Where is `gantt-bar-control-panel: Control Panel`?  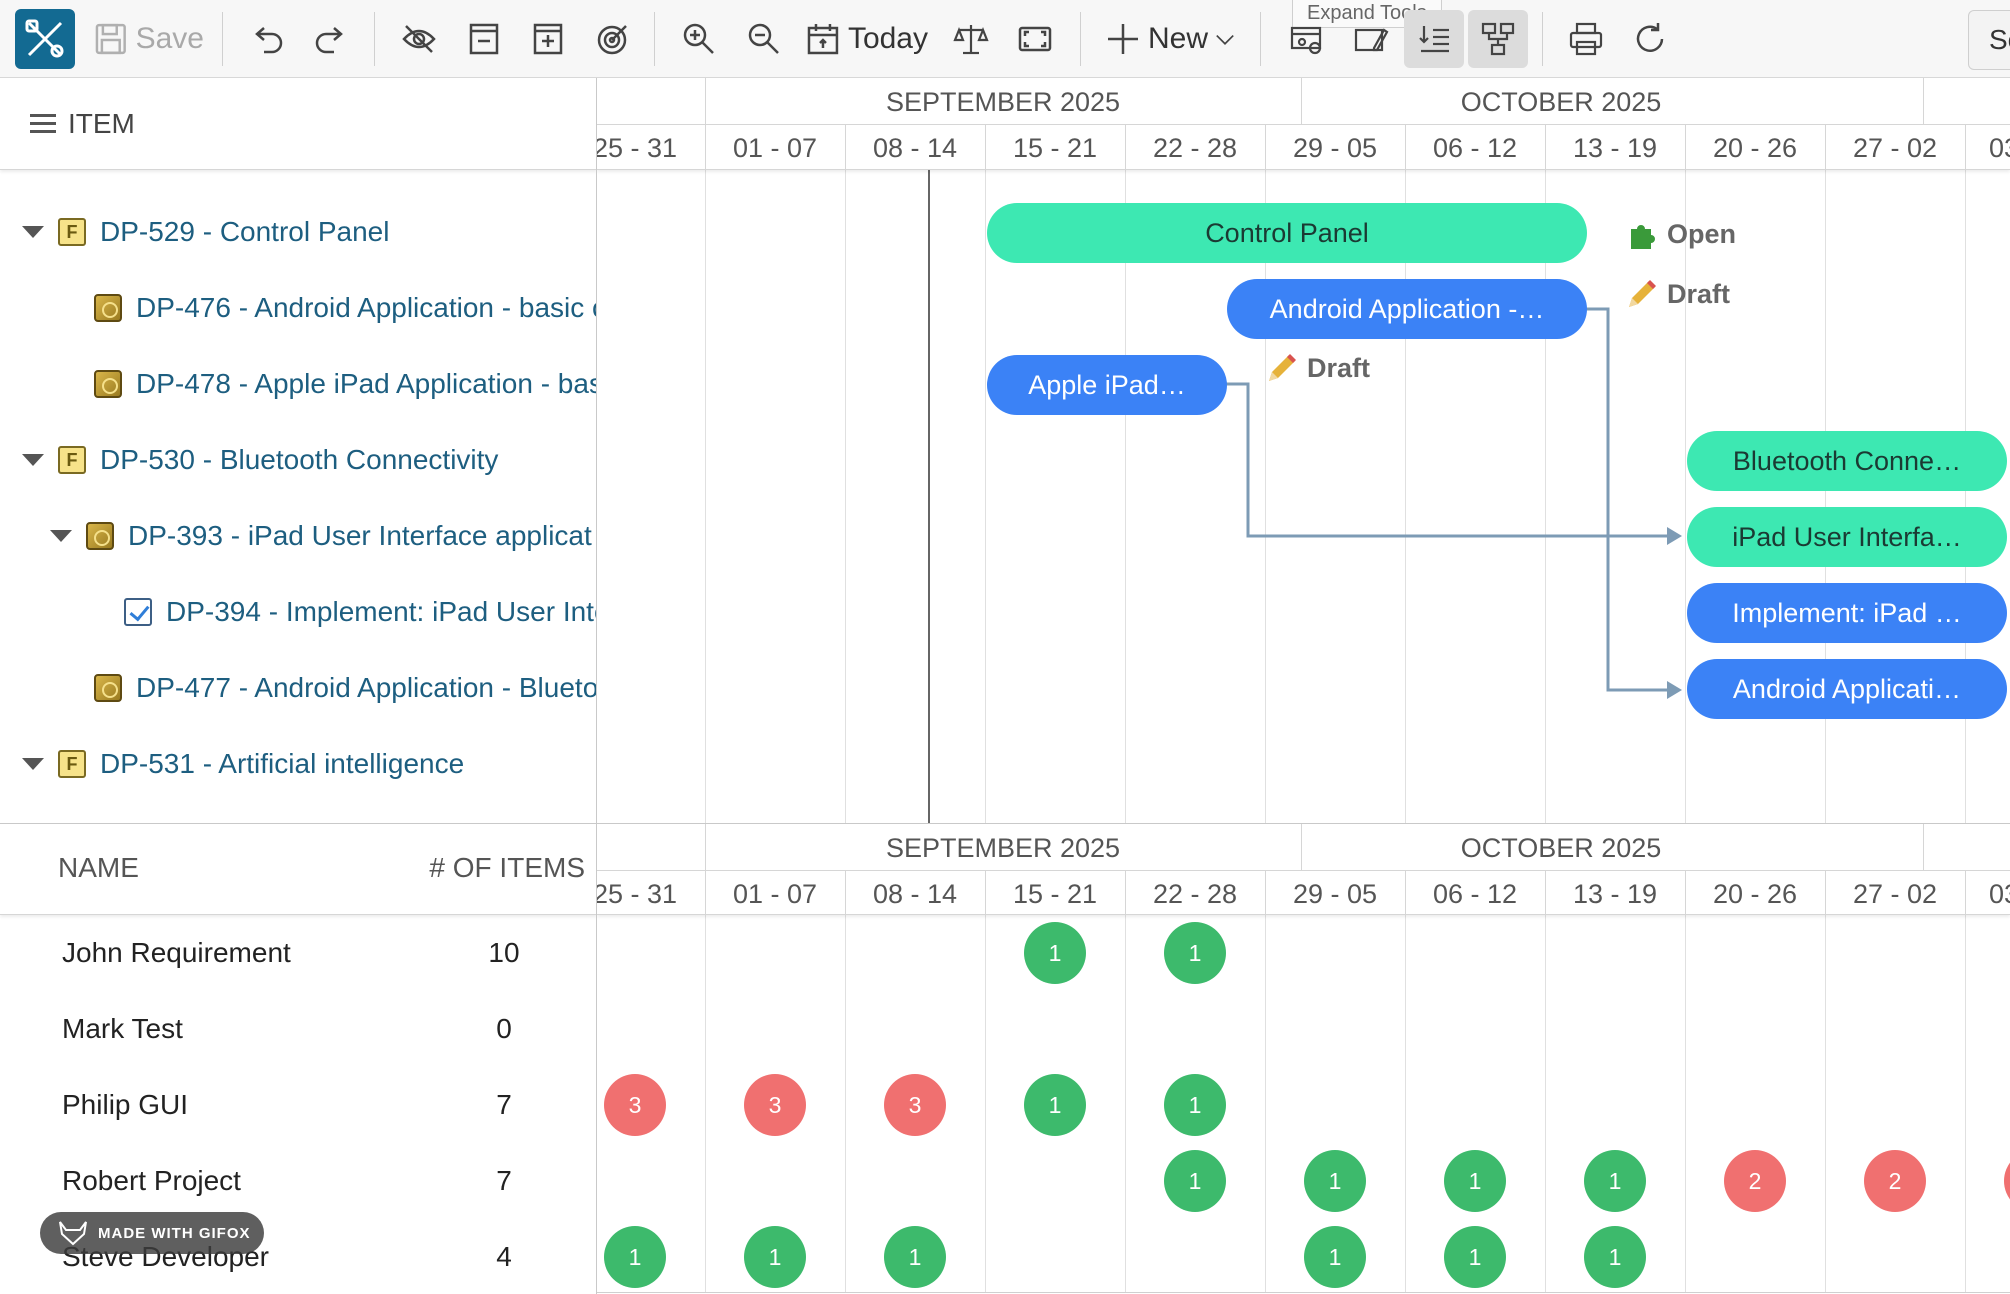
gantt-bar-control-panel: Control Panel is located at coordinates (1287, 233).